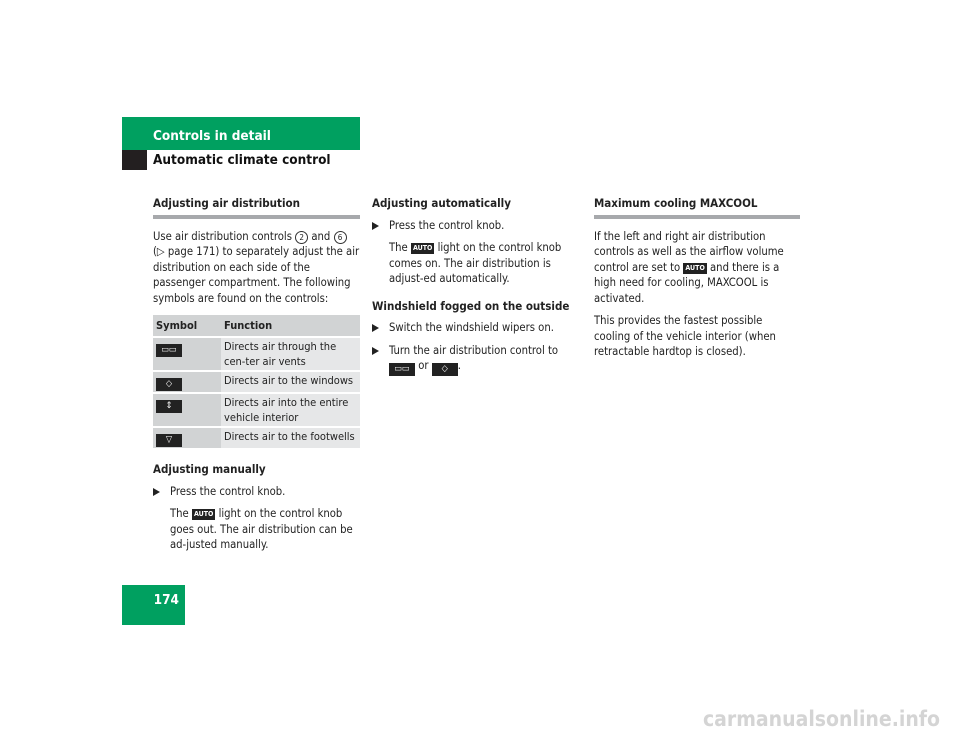 The width and height of the screenshot is (960, 742). What do you see at coordinates (321, 236) in the screenshot?
I see `and-text: and` at bounding box center [321, 236].